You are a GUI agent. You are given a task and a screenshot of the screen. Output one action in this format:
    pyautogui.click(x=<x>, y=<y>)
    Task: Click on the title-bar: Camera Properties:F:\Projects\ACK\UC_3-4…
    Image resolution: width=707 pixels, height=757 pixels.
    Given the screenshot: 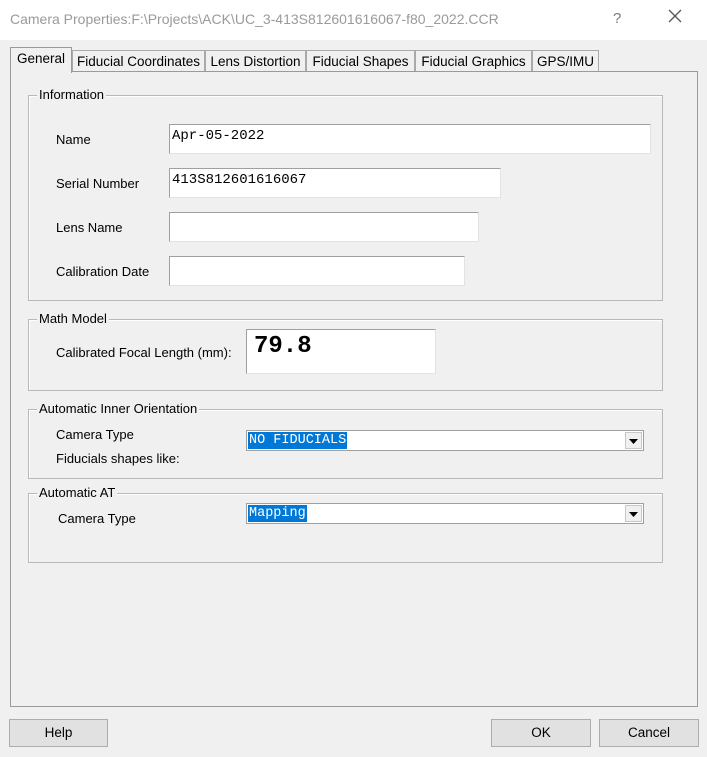 What is the action you would take?
    pyautogui.click(x=353, y=20)
    